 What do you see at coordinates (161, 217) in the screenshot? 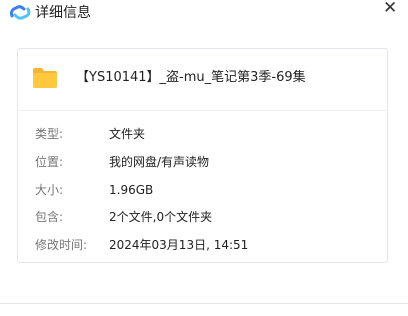
I see `detail-value: 2个文件,0个文件夹` at bounding box center [161, 217].